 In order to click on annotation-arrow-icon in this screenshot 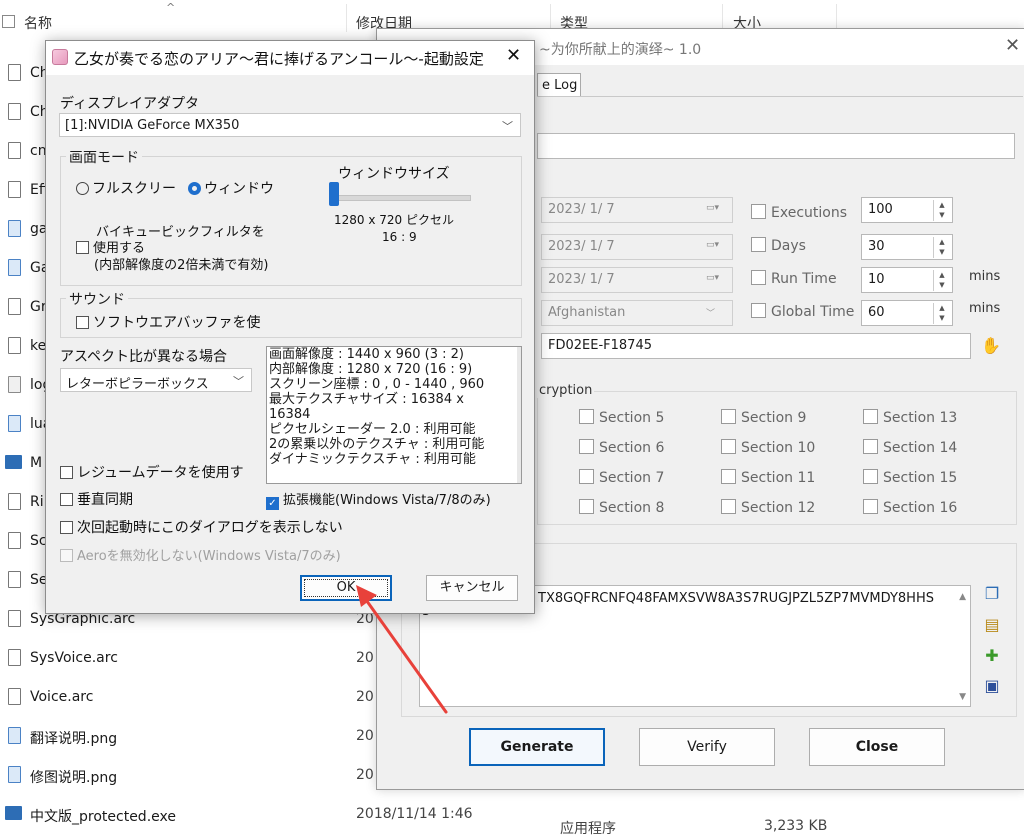, I will do `click(402, 649)`.